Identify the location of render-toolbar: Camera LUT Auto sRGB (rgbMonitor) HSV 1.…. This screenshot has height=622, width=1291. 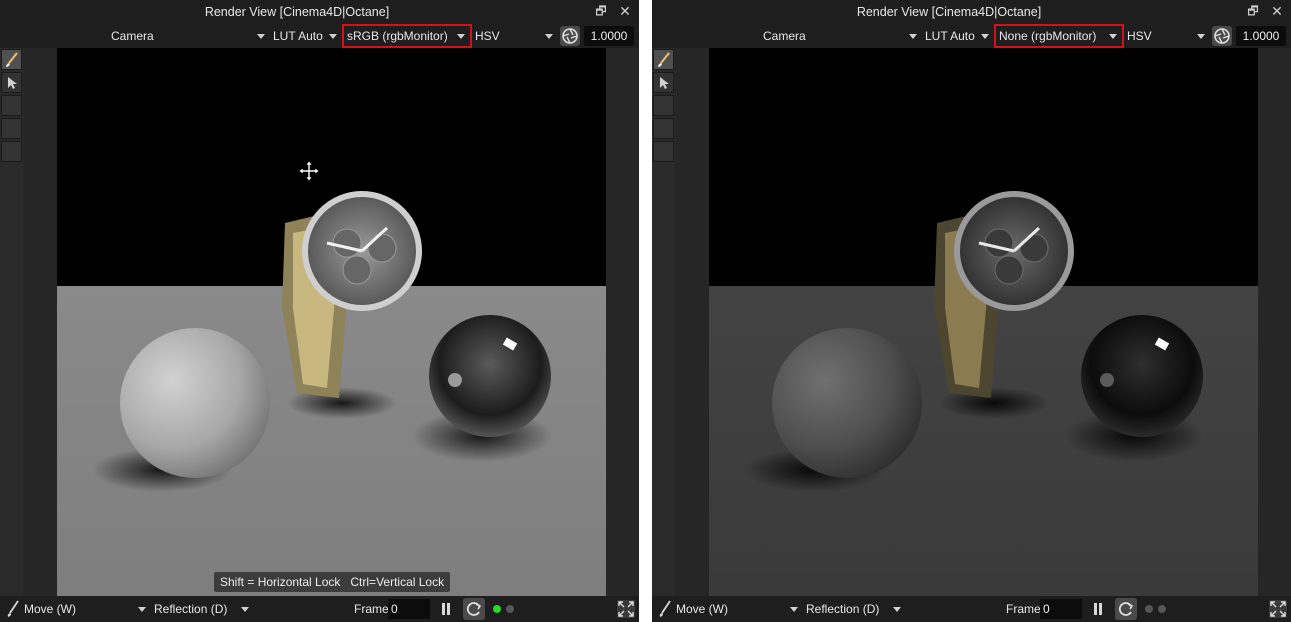
(319, 36).